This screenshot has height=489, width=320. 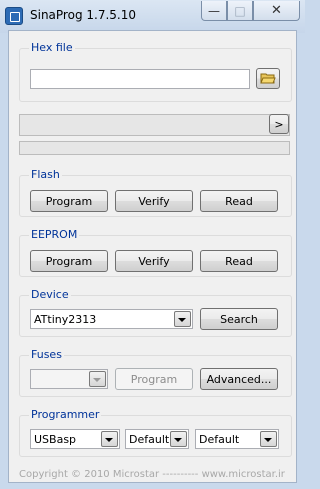 What do you see at coordinates (111, 319) in the screenshot?
I see `device-select: ATtiny2313` at bounding box center [111, 319].